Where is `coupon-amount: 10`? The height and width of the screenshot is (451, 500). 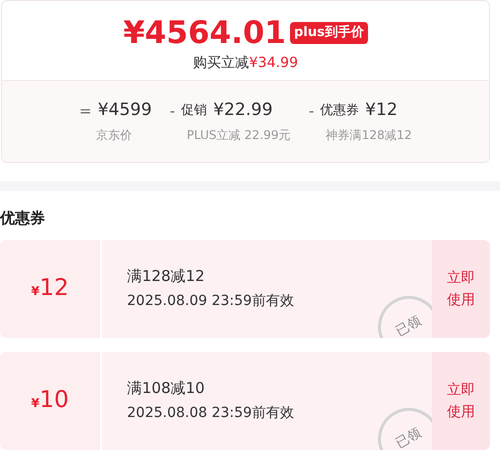
coupon-amount: 10 is located at coordinates (54, 401).